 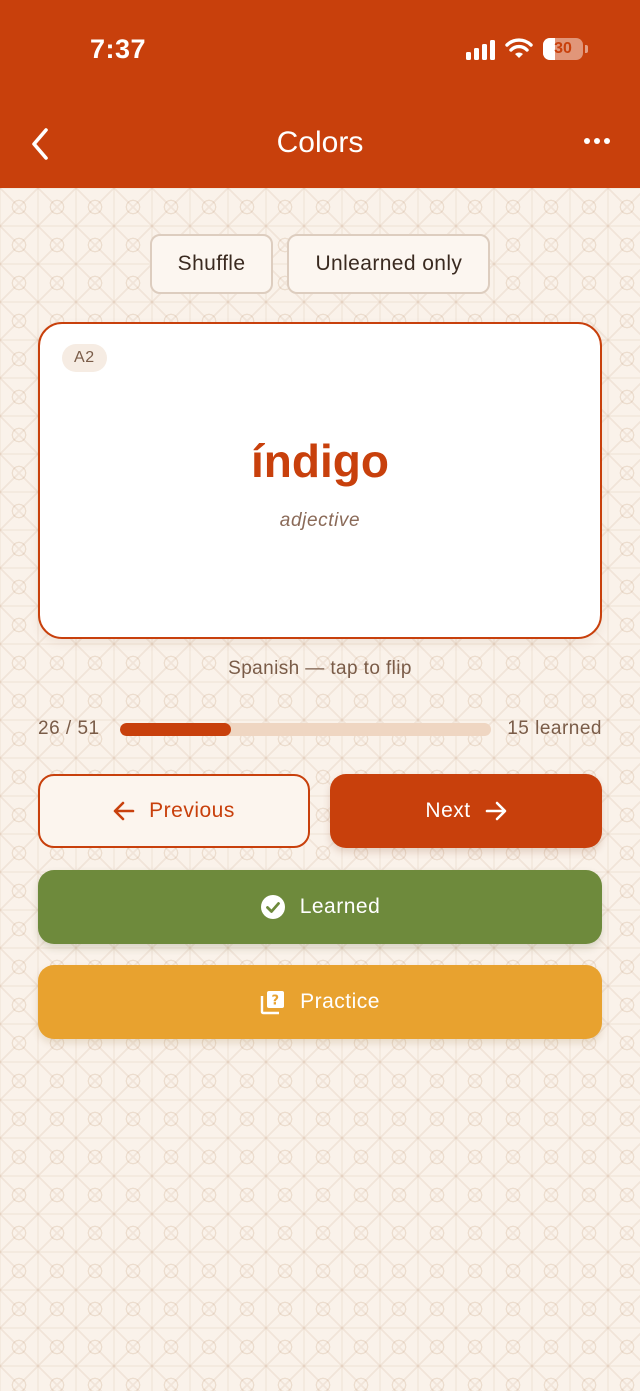 I want to click on flip-hint: Spanish — tap to flip, so click(x=320, y=668).